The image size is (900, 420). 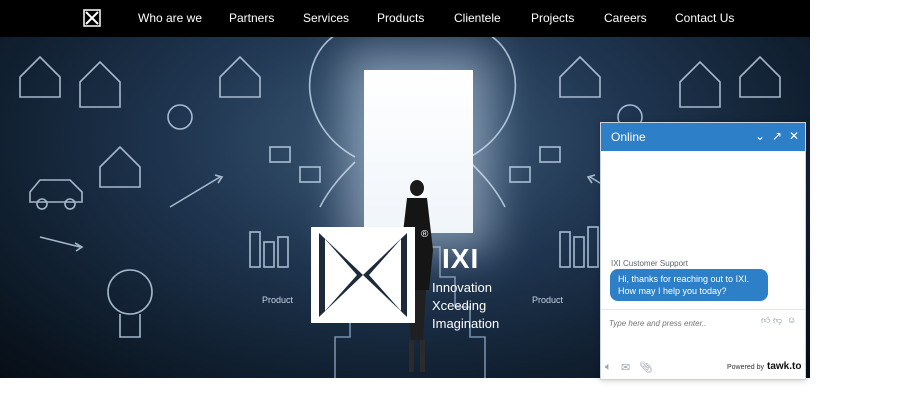 What do you see at coordinates (92, 18) in the screenshot?
I see `ixi-logo-icon` at bounding box center [92, 18].